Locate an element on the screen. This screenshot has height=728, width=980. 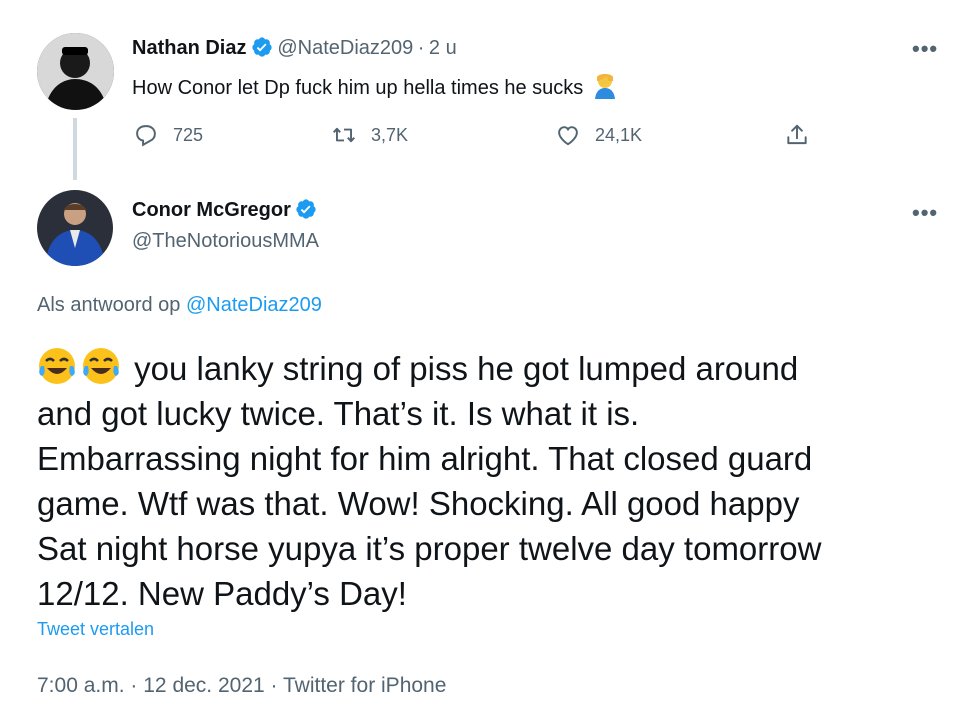
facepalm-emoji-icon is located at coordinates (604, 86).